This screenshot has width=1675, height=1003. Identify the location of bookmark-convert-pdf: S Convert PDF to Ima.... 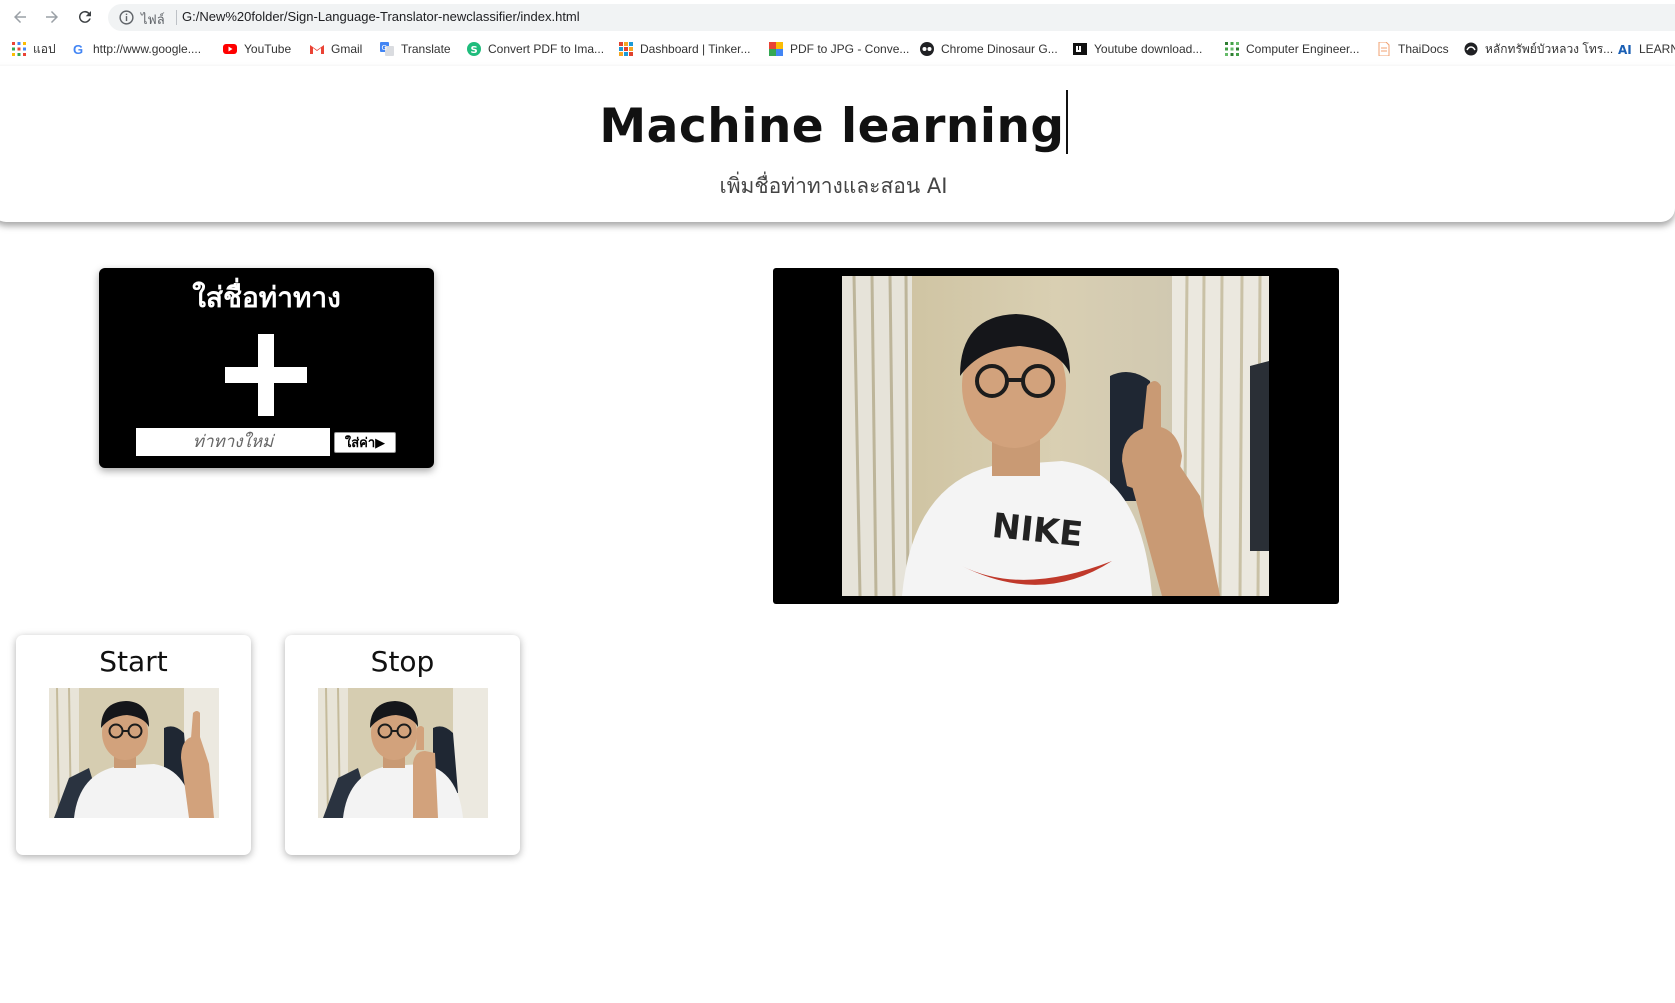
(535, 49).